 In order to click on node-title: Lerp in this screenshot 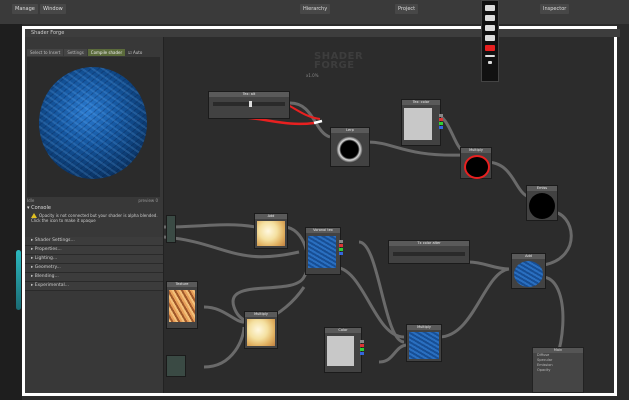, I will do `click(350, 130)`.